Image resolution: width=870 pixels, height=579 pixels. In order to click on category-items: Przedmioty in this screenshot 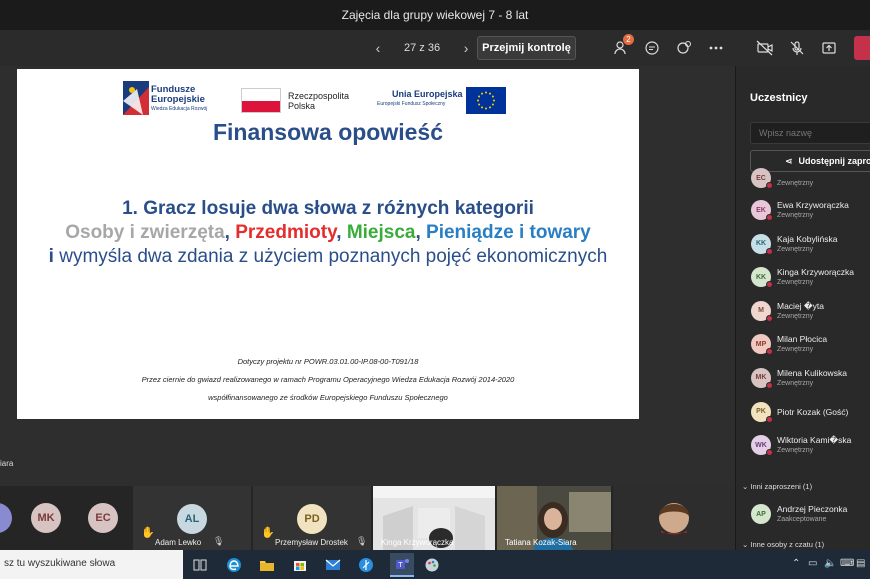, I will do `click(286, 232)`.